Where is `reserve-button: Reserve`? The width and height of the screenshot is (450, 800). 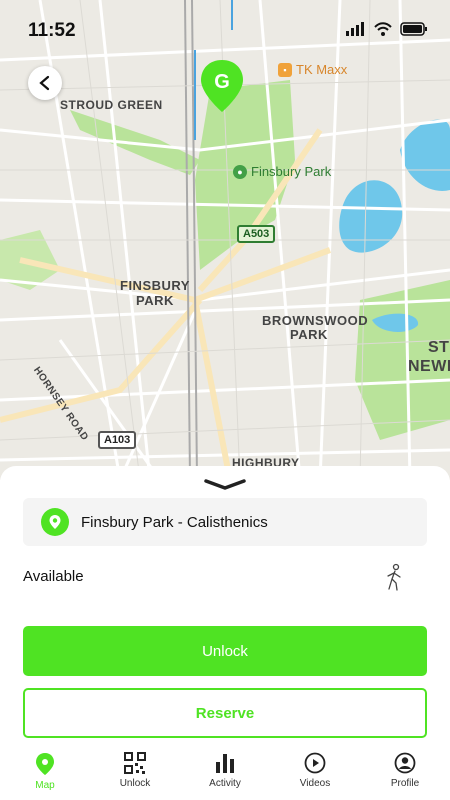 reserve-button: Reserve is located at coordinates (225, 713).